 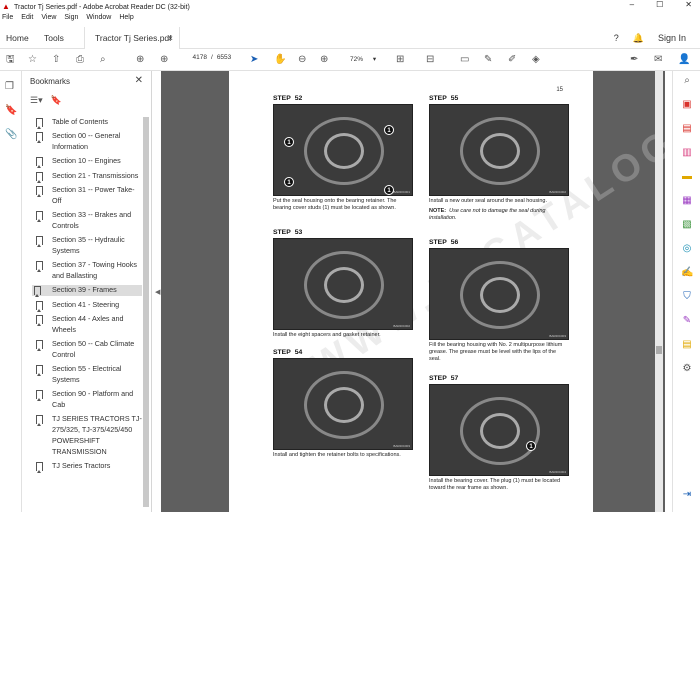 I want to click on close-panel-icon: ✕, so click(x=139, y=80).